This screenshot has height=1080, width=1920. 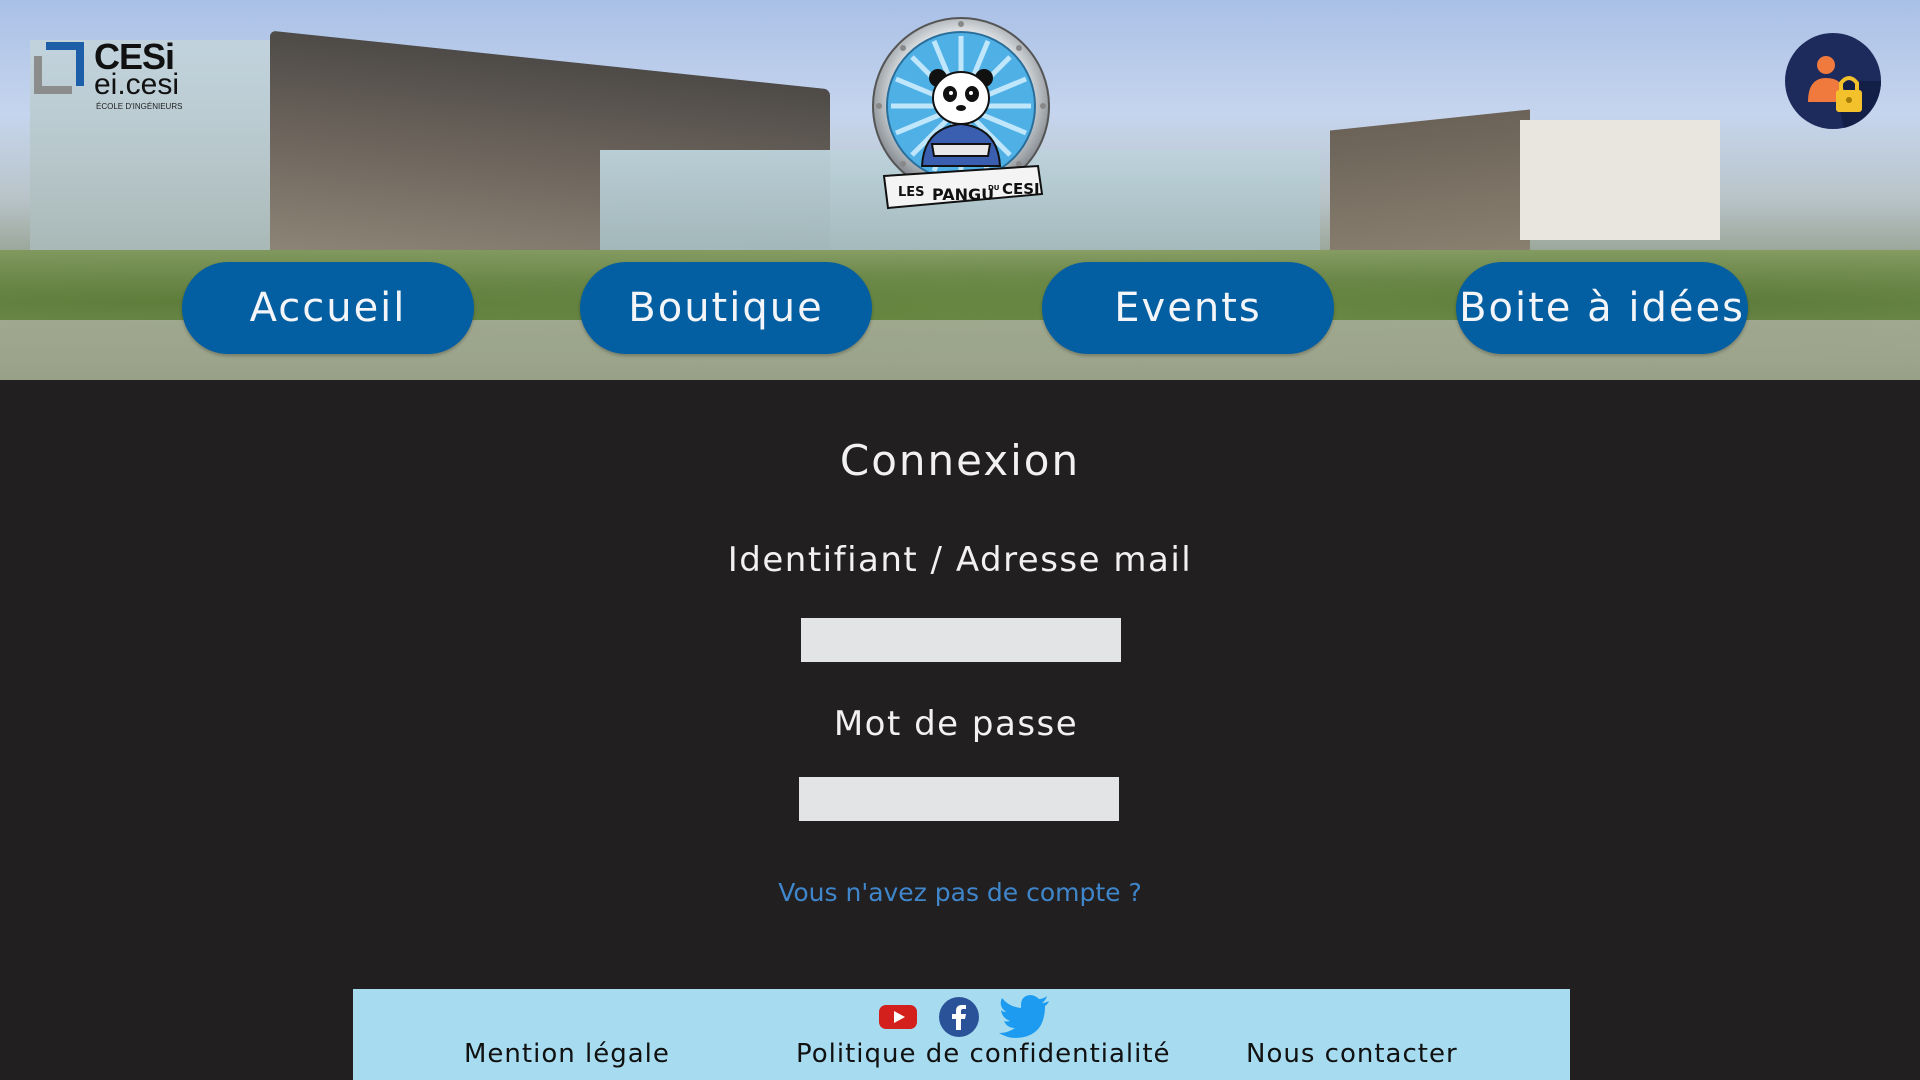 What do you see at coordinates (1833, 81) in the screenshot?
I see `user-lock-icon` at bounding box center [1833, 81].